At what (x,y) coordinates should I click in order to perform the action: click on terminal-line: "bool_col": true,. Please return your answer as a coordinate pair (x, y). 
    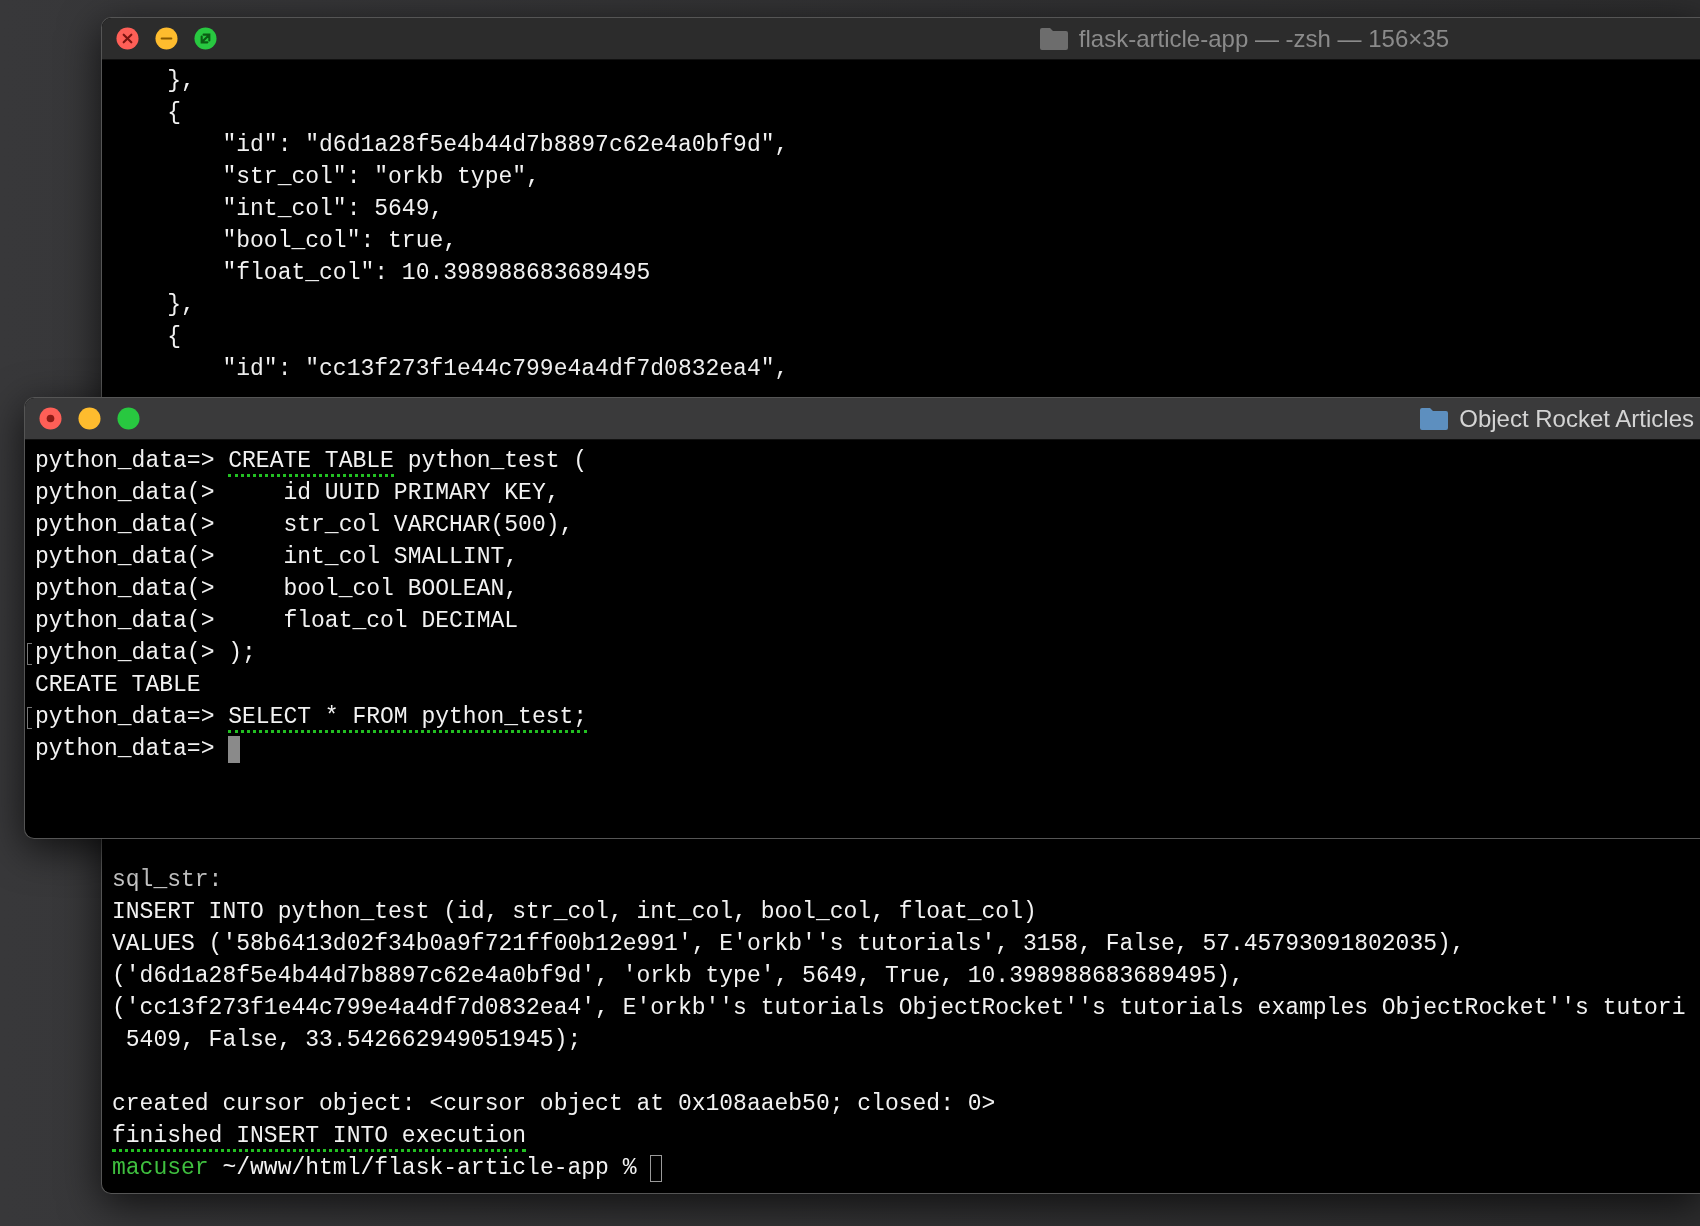
    Looking at the image, I should click on (339, 241).